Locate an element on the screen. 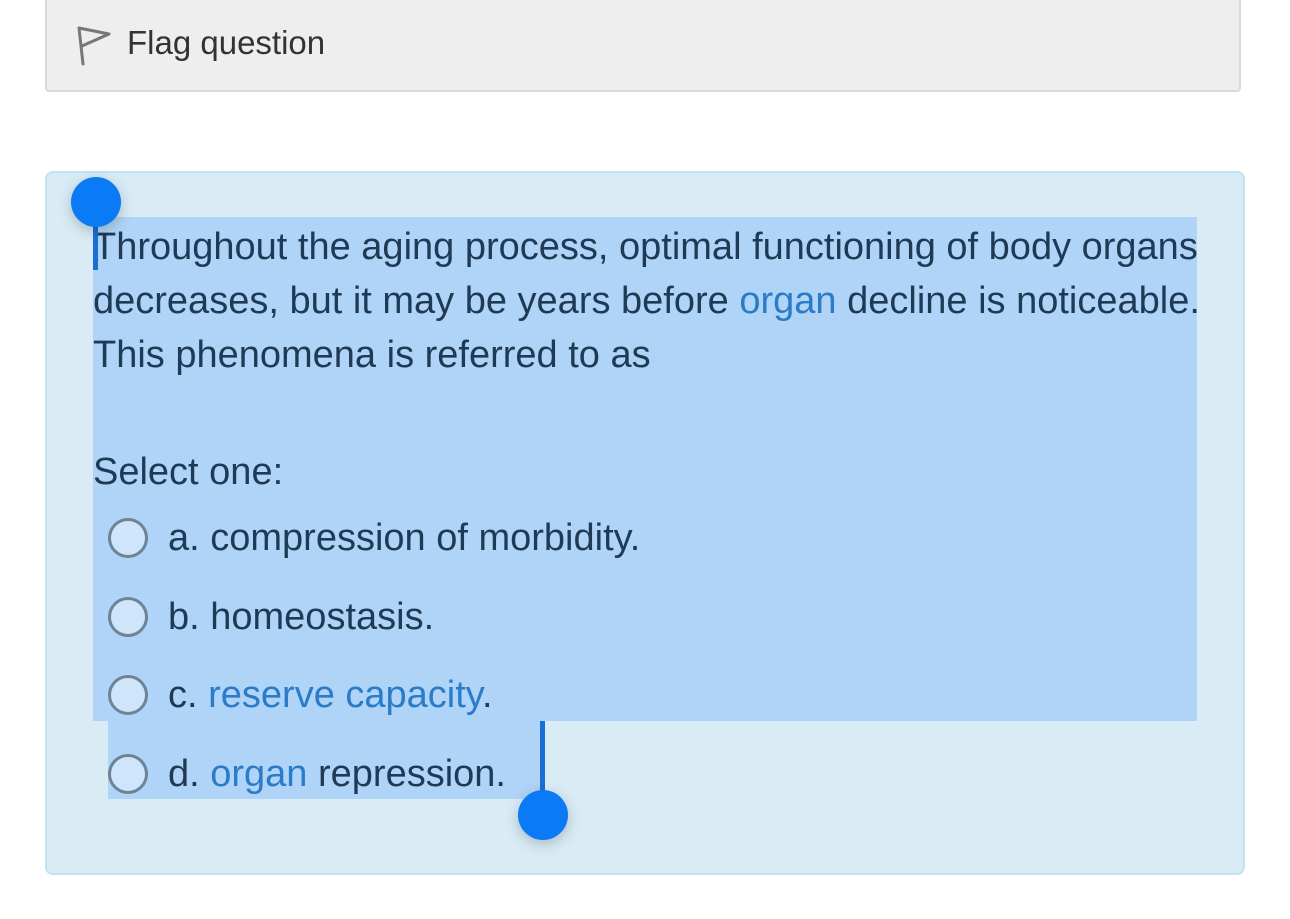  answer-option-c: c. reserve capacity. is located at coordinates (300, 695).